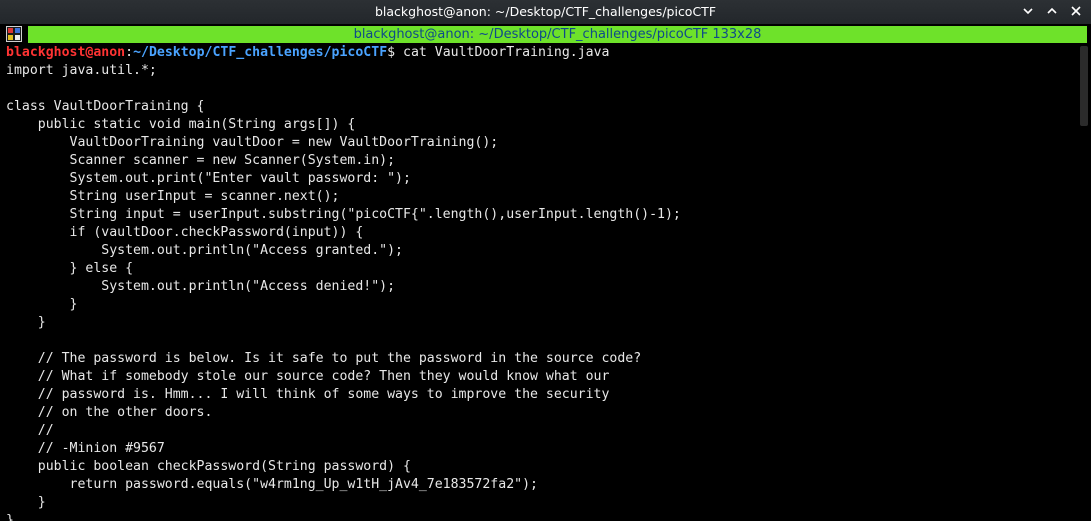 This screenshot has height=521, width=1091. I want to click on scrollbar-thumb, so click(1084, 86).